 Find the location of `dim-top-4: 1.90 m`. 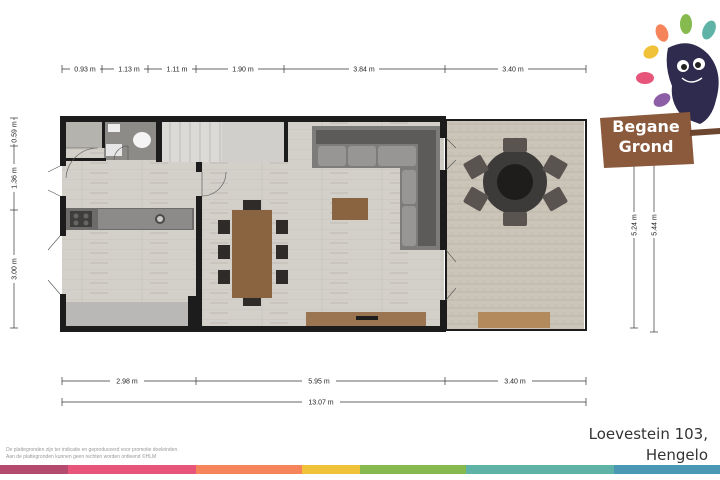

dim-top-4: 1.90 m is located at coordinates (243, 70).